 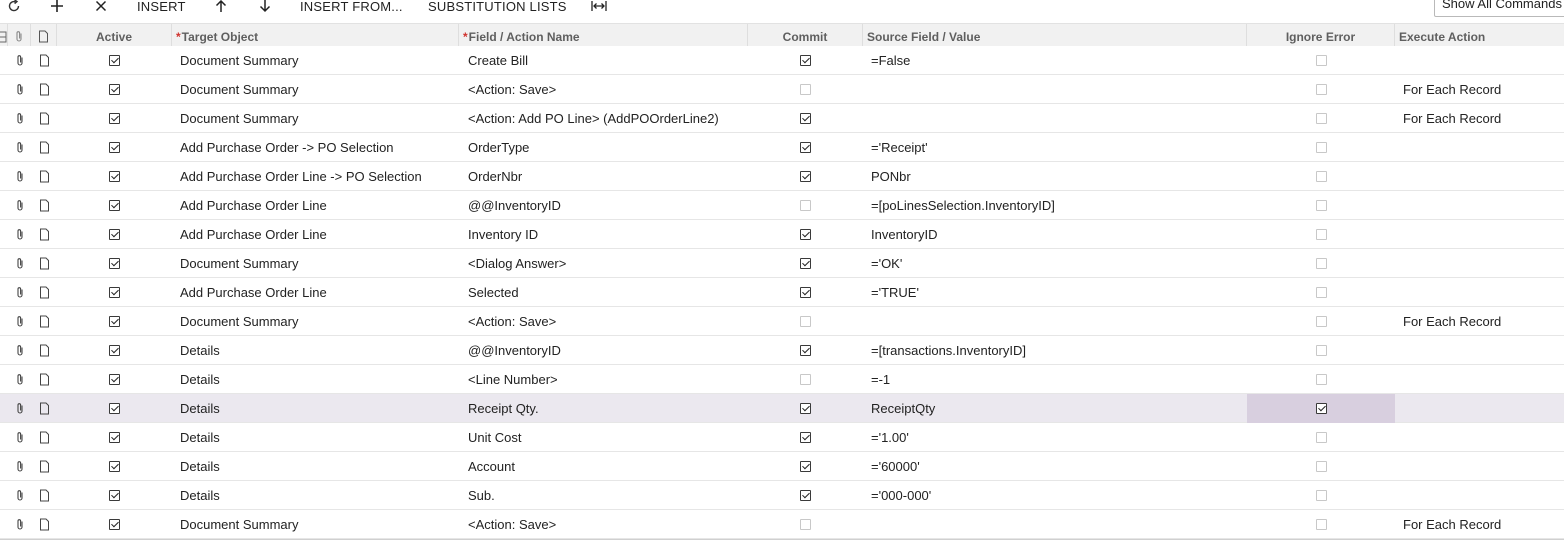 What do you see at coordinates (608, 437) in the screenshot?
I see `field-action-cell: Unit Cost` at bounding box center [608, 437].